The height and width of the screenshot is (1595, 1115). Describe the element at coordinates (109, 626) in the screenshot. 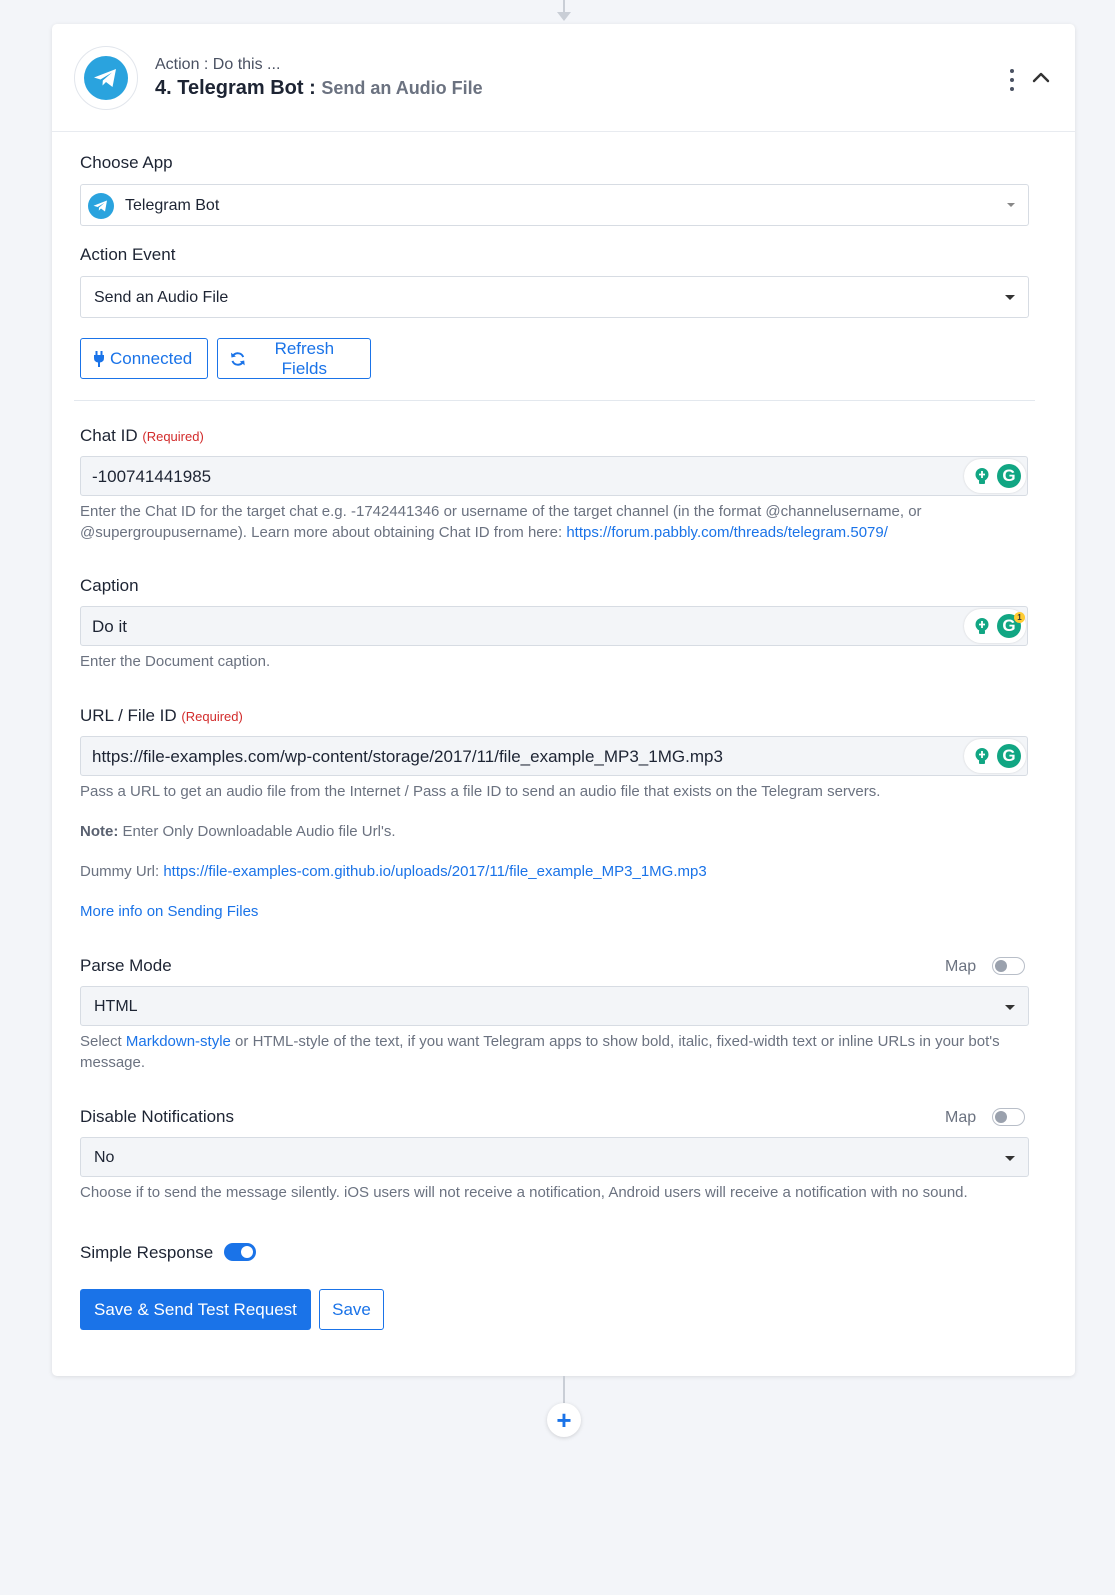

I see `caption-value: Do it` at that location.